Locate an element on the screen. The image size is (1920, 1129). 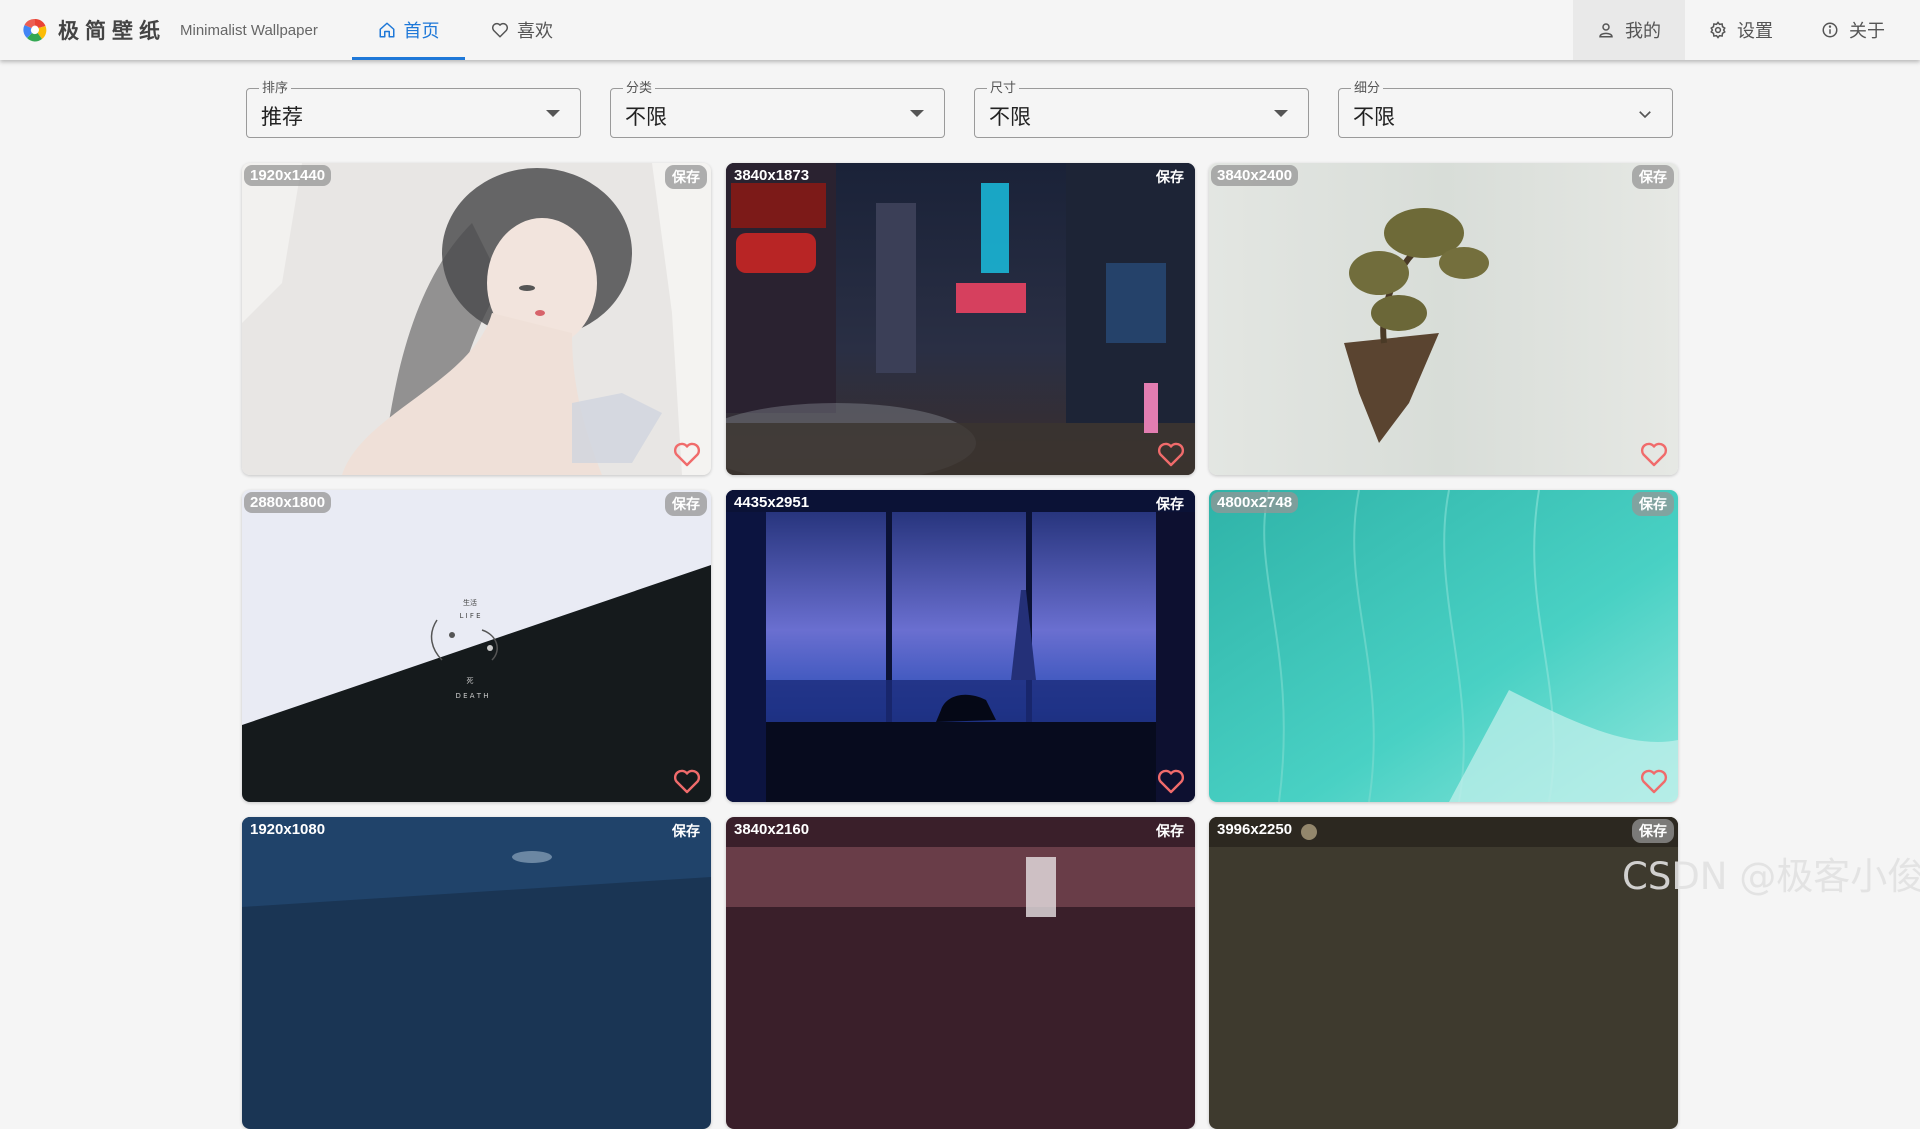
art-text-top-cn: 生活 is located at coordinates (470, 602).